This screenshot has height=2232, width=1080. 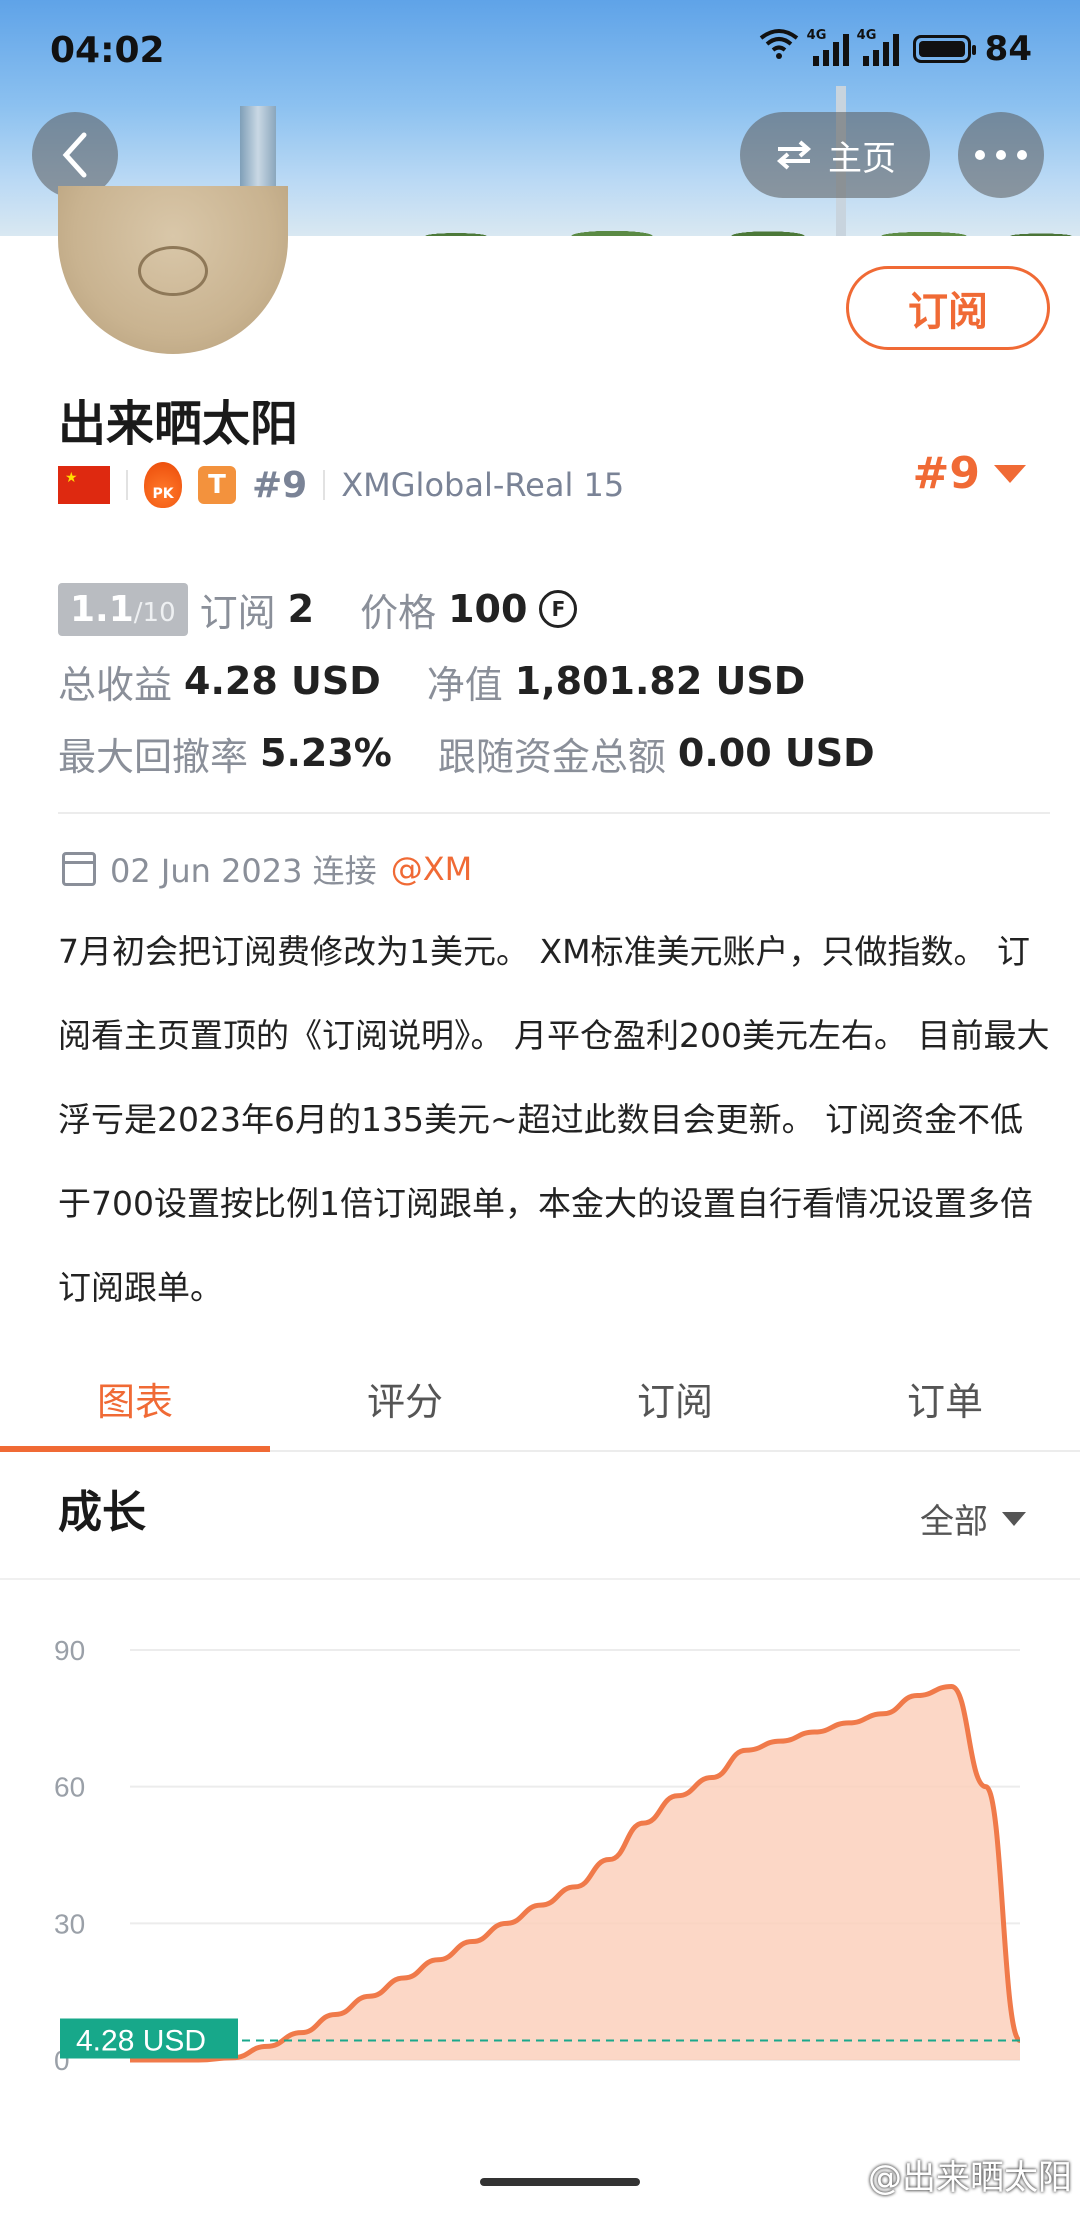 I want to click on tab-orders: 订单, so click(x=945, y=1398).